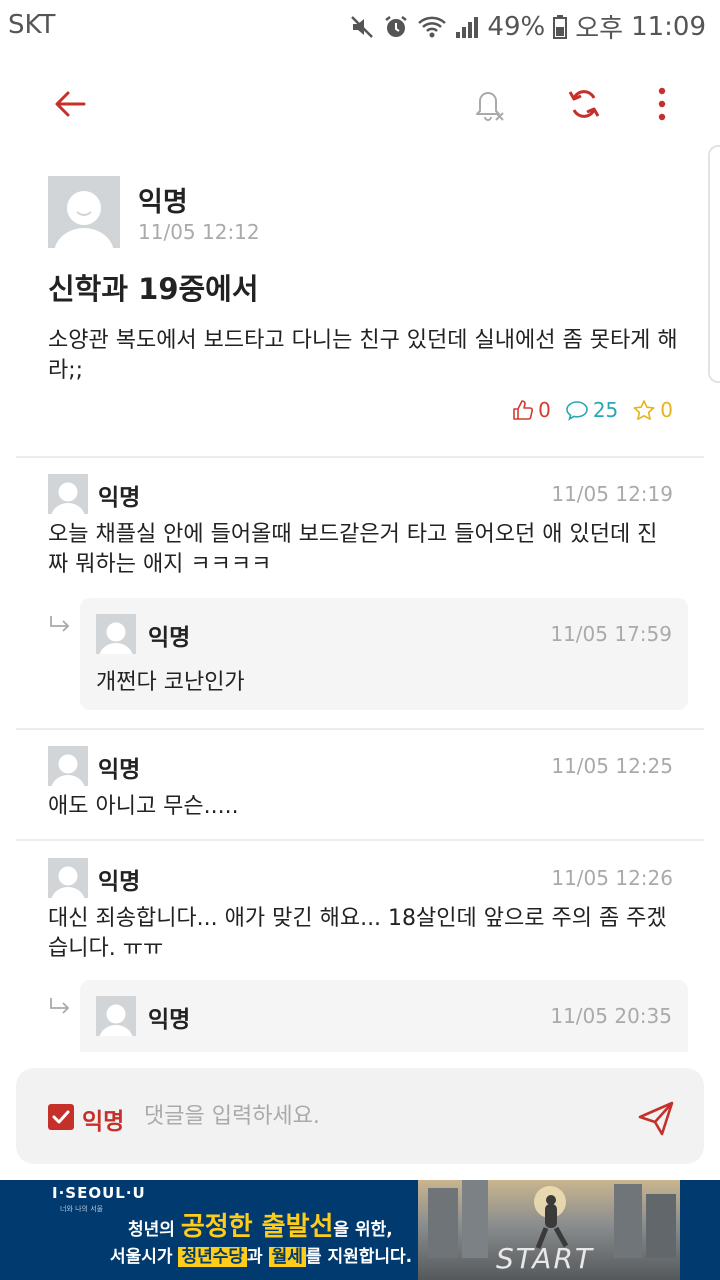  I want to click on top-toolbar, so click(360, 104).